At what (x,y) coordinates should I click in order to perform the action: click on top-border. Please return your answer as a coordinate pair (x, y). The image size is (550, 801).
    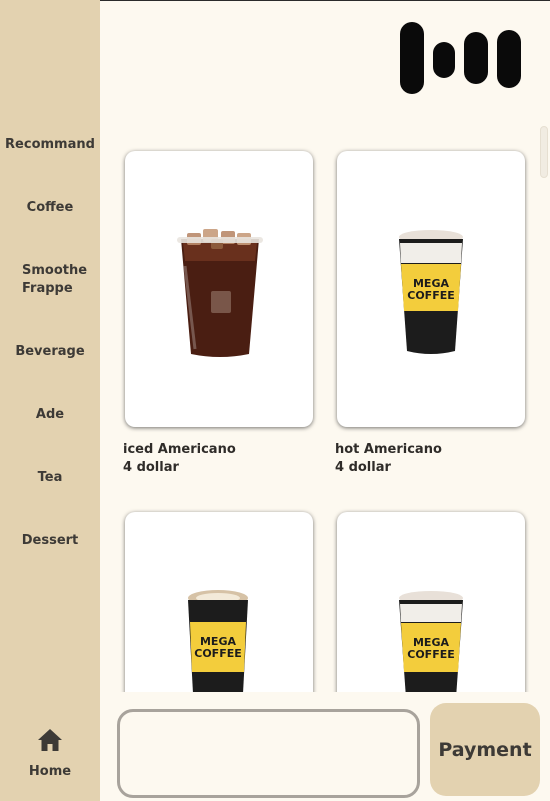
    Looking at the image, I should click on (325, 0).